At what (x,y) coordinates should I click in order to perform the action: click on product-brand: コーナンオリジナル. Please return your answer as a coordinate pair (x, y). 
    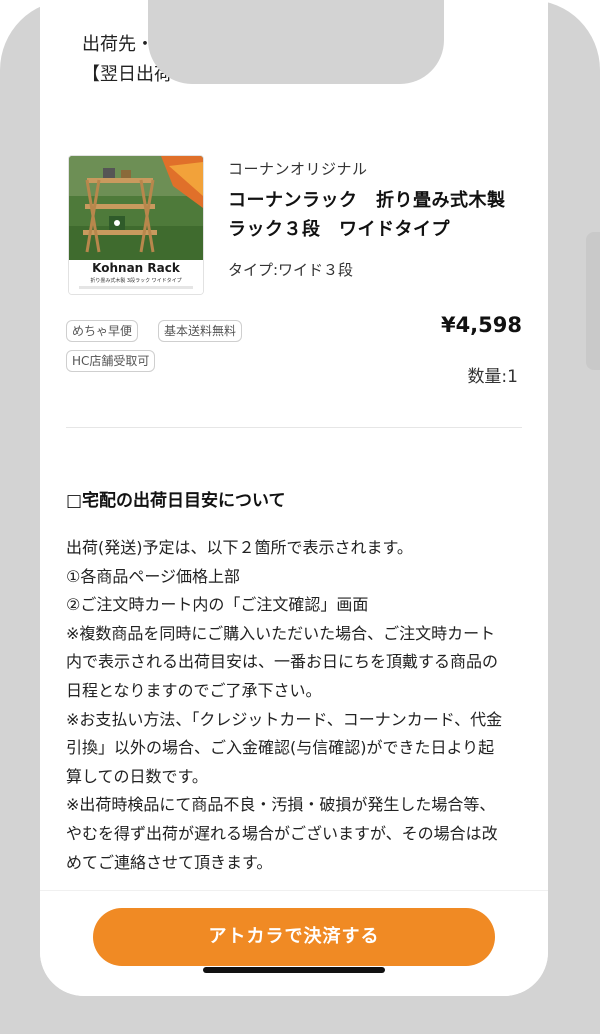
    Looking at the image, I should click on (298, 169).